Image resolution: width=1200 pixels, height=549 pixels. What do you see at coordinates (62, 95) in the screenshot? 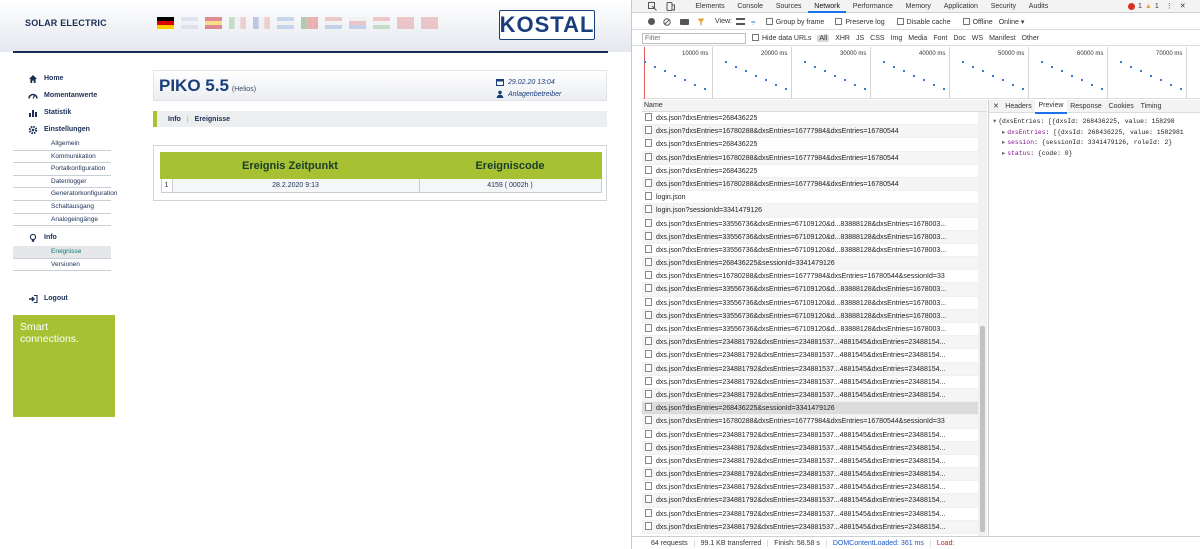
I see `sidebar-item-momentanwerte: Momentanwerte` at bounding box center [62, 95].